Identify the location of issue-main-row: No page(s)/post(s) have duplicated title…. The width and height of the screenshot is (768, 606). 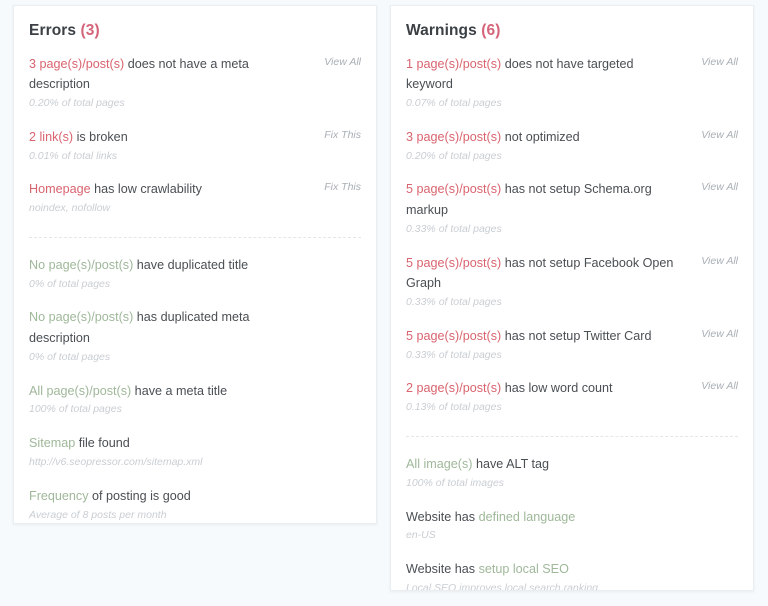
(195, 274).